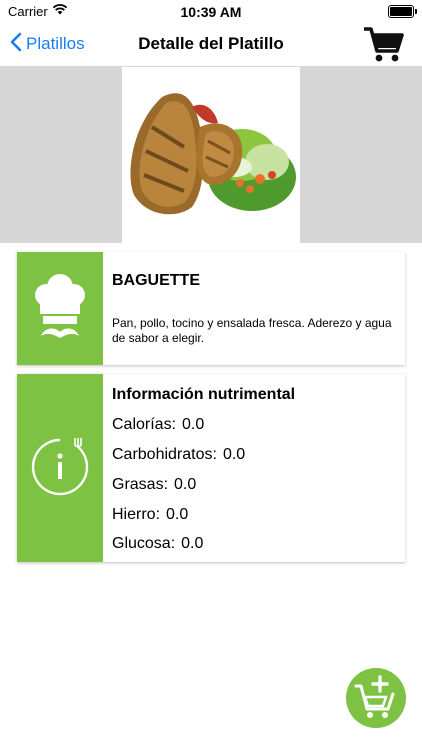  Describe the element at coordinates (383, 44) in the screenshot. I see `shopping-cart-icon` at that location.